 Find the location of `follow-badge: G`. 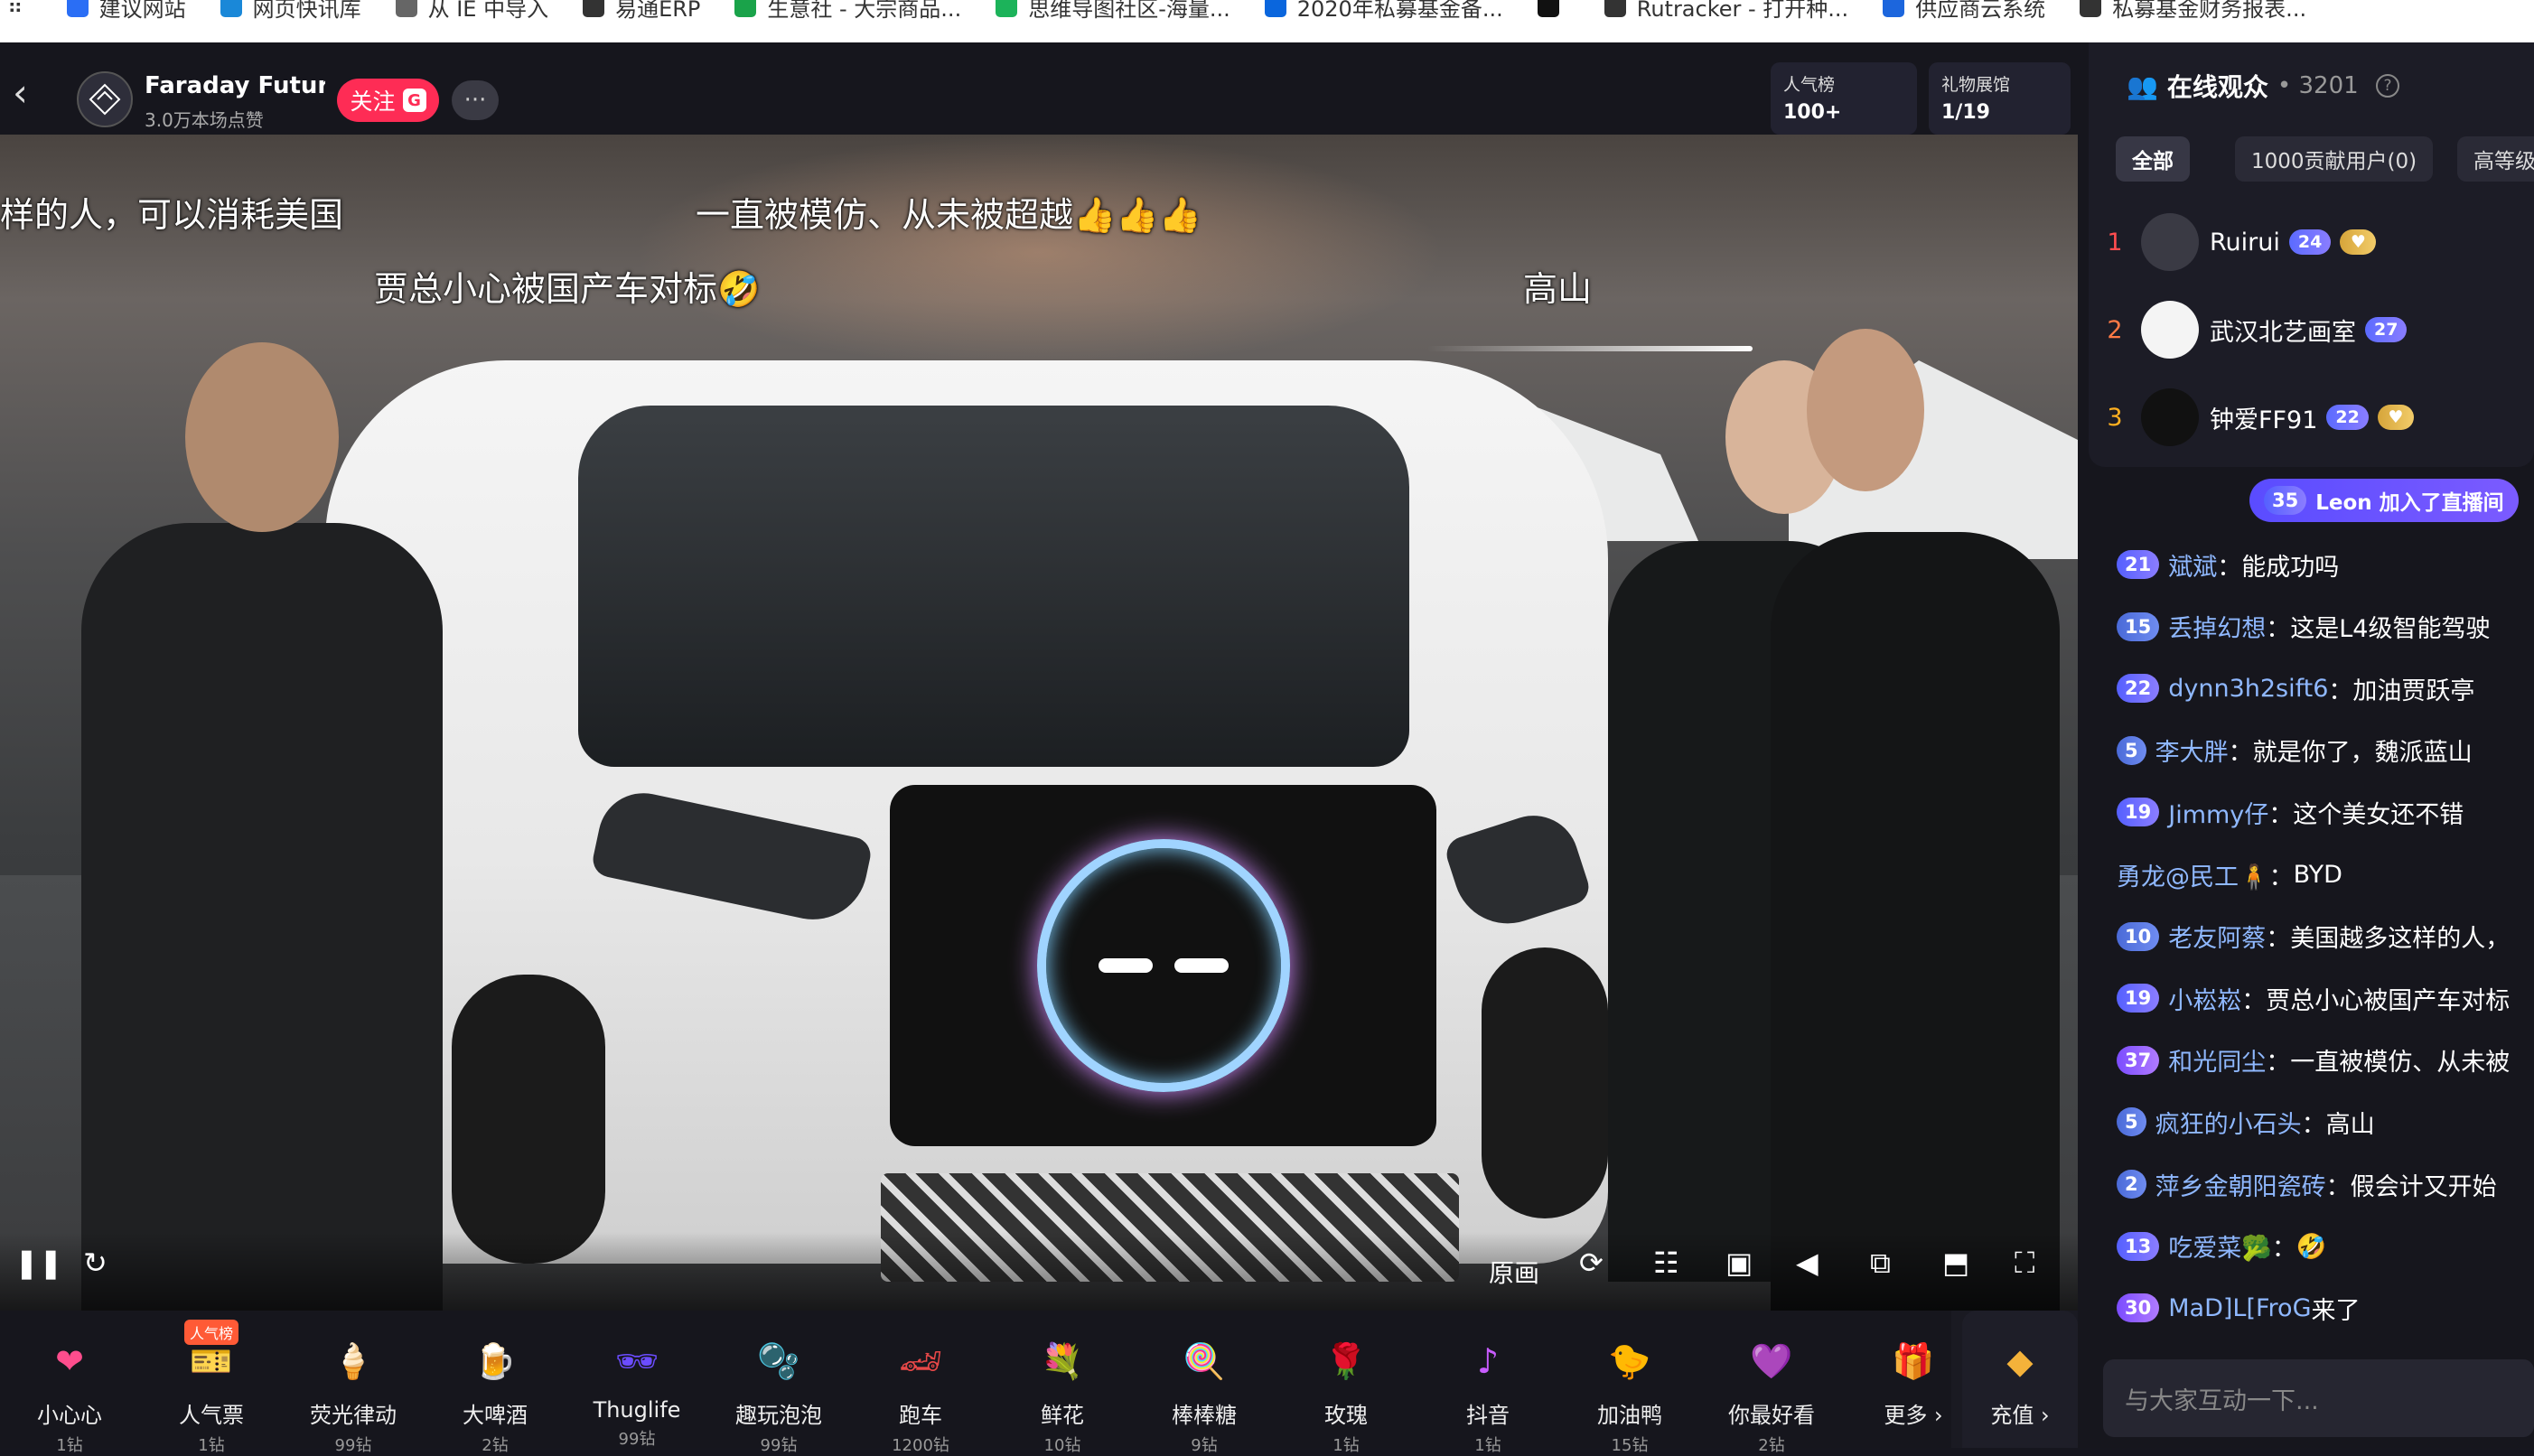

follow-badge: G is located at coordinates (414, 100).